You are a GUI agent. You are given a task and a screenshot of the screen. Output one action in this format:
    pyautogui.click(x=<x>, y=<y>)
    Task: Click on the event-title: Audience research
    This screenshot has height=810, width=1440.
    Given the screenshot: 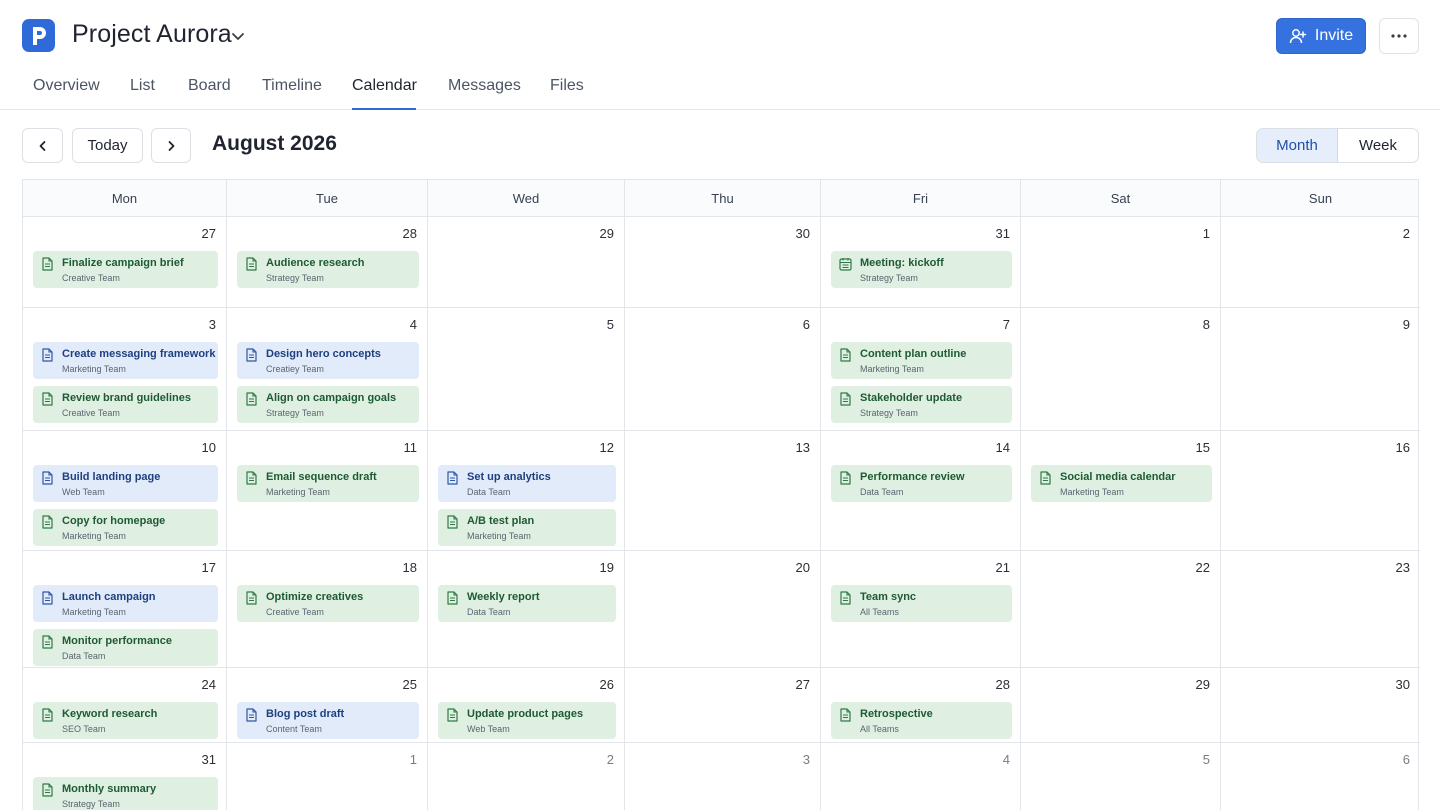 What is the action you would take?
    pyautogui.click(x=315, y=263)
    